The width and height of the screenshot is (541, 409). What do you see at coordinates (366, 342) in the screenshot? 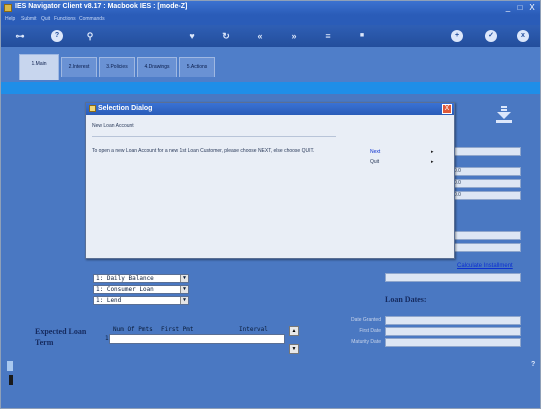
I see `maturity-date-label: Maturity Date` at bounding box center [366, 342].